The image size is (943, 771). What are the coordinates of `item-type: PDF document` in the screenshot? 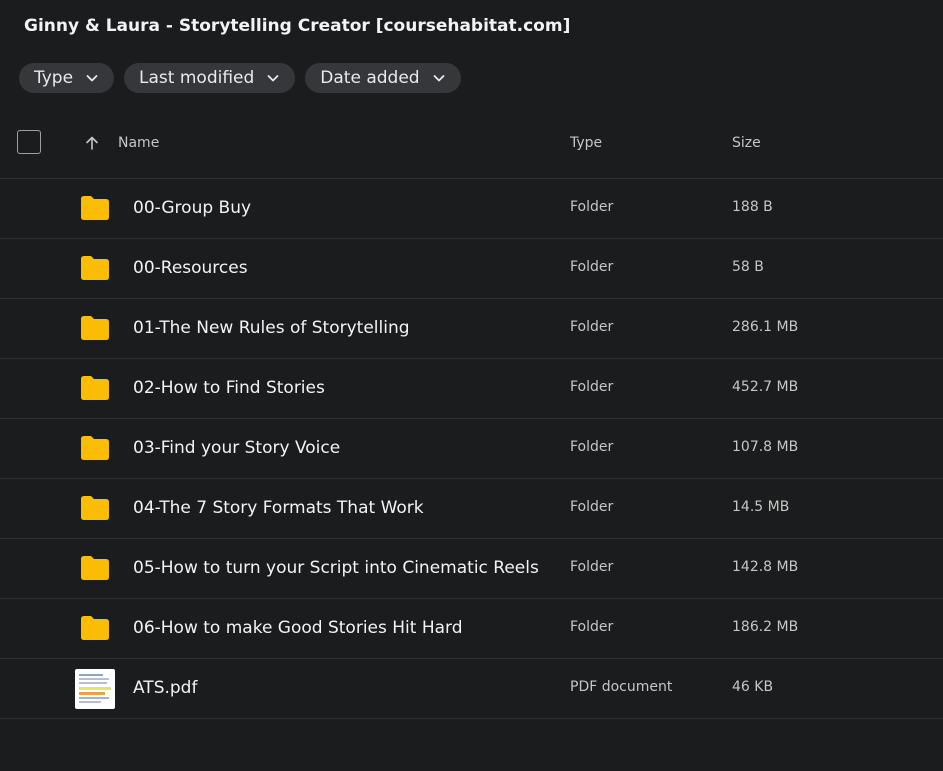 It's located at (621, 687).